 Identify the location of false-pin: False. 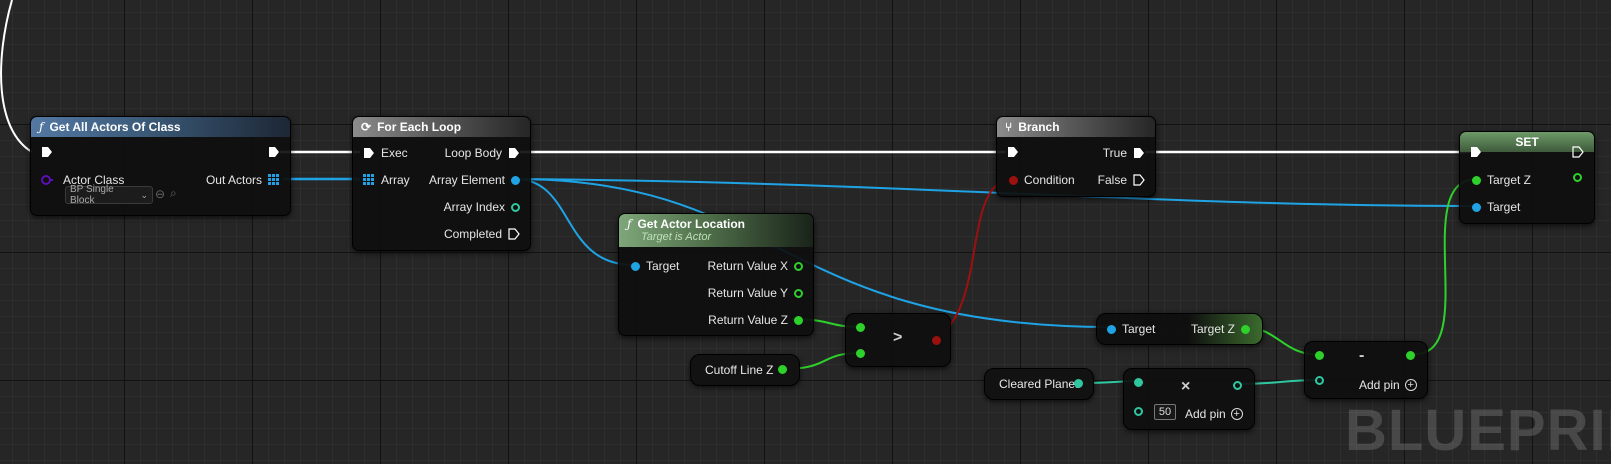
(1121, 180).